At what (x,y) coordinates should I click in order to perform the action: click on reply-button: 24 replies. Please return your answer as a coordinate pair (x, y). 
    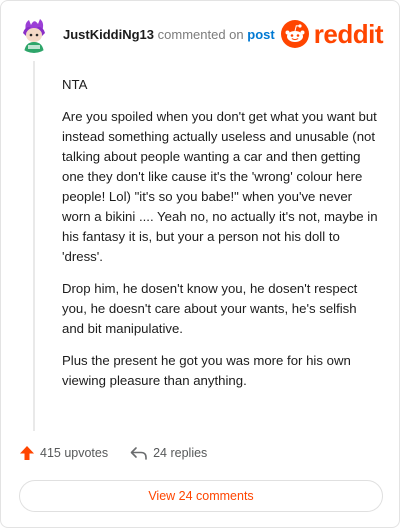
    Looking at the image, I should click on (168, 453).